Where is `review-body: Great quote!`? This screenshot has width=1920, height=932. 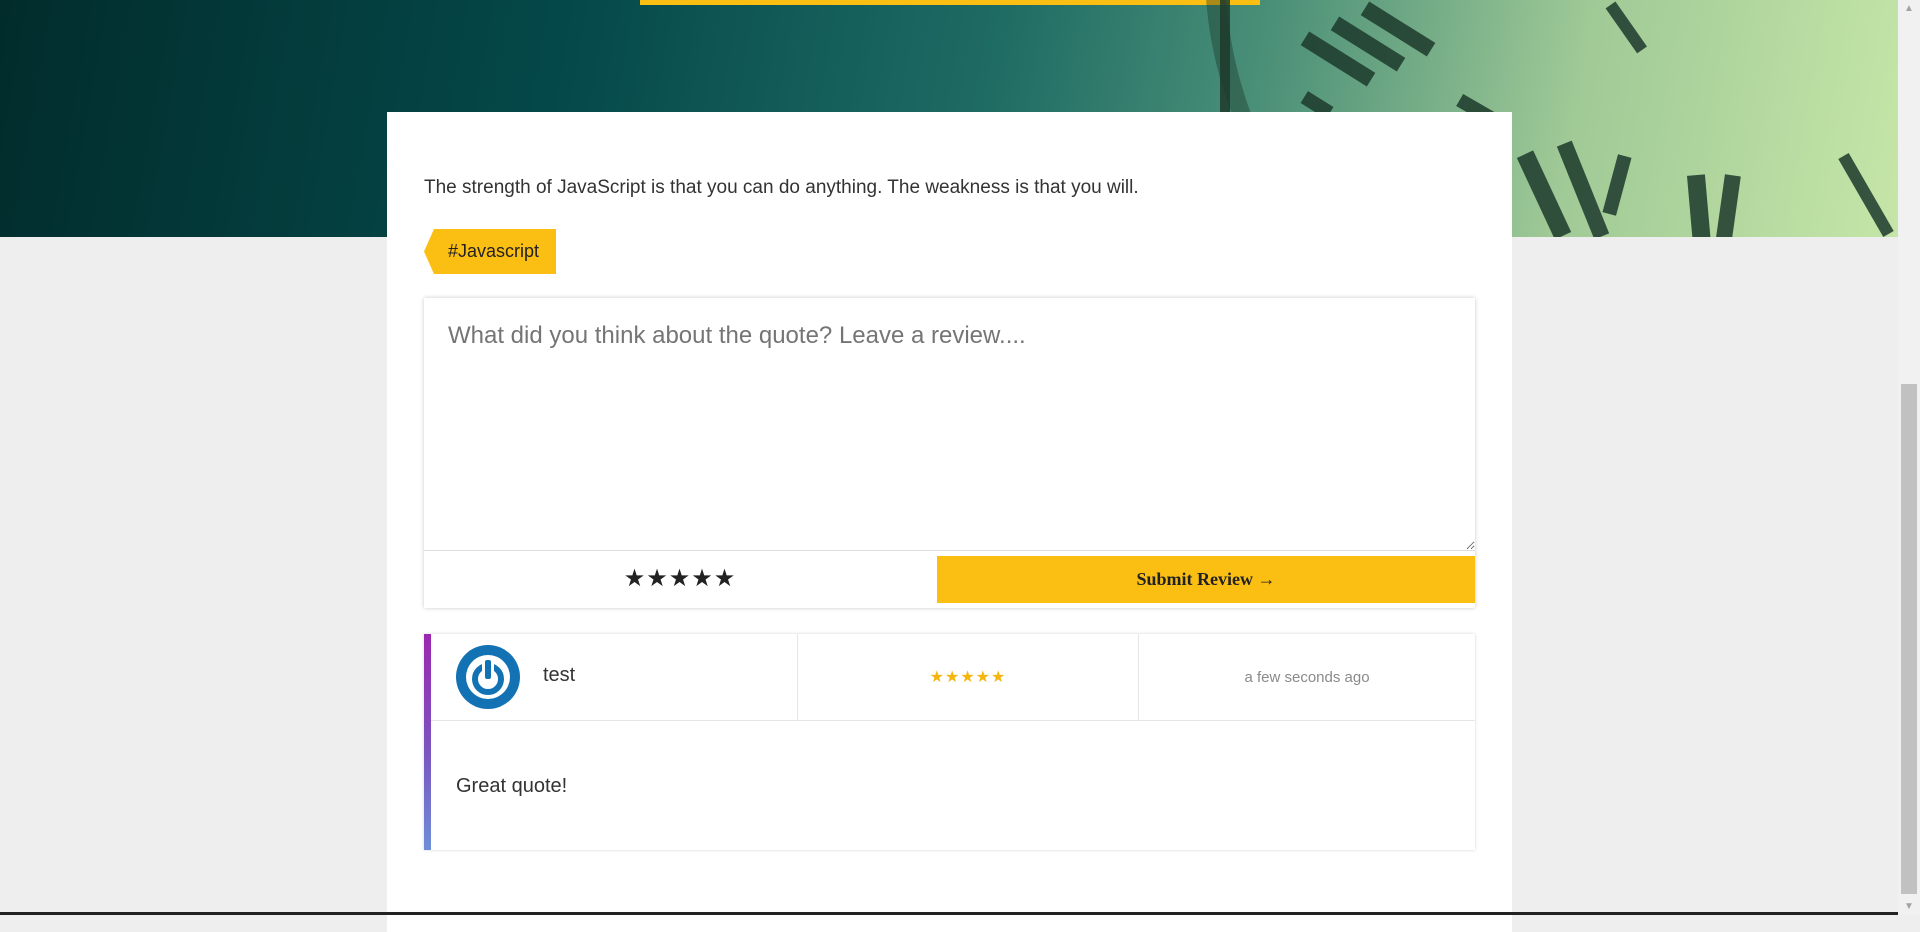
review-body: Great quote! is located at coordinates (512, 786).